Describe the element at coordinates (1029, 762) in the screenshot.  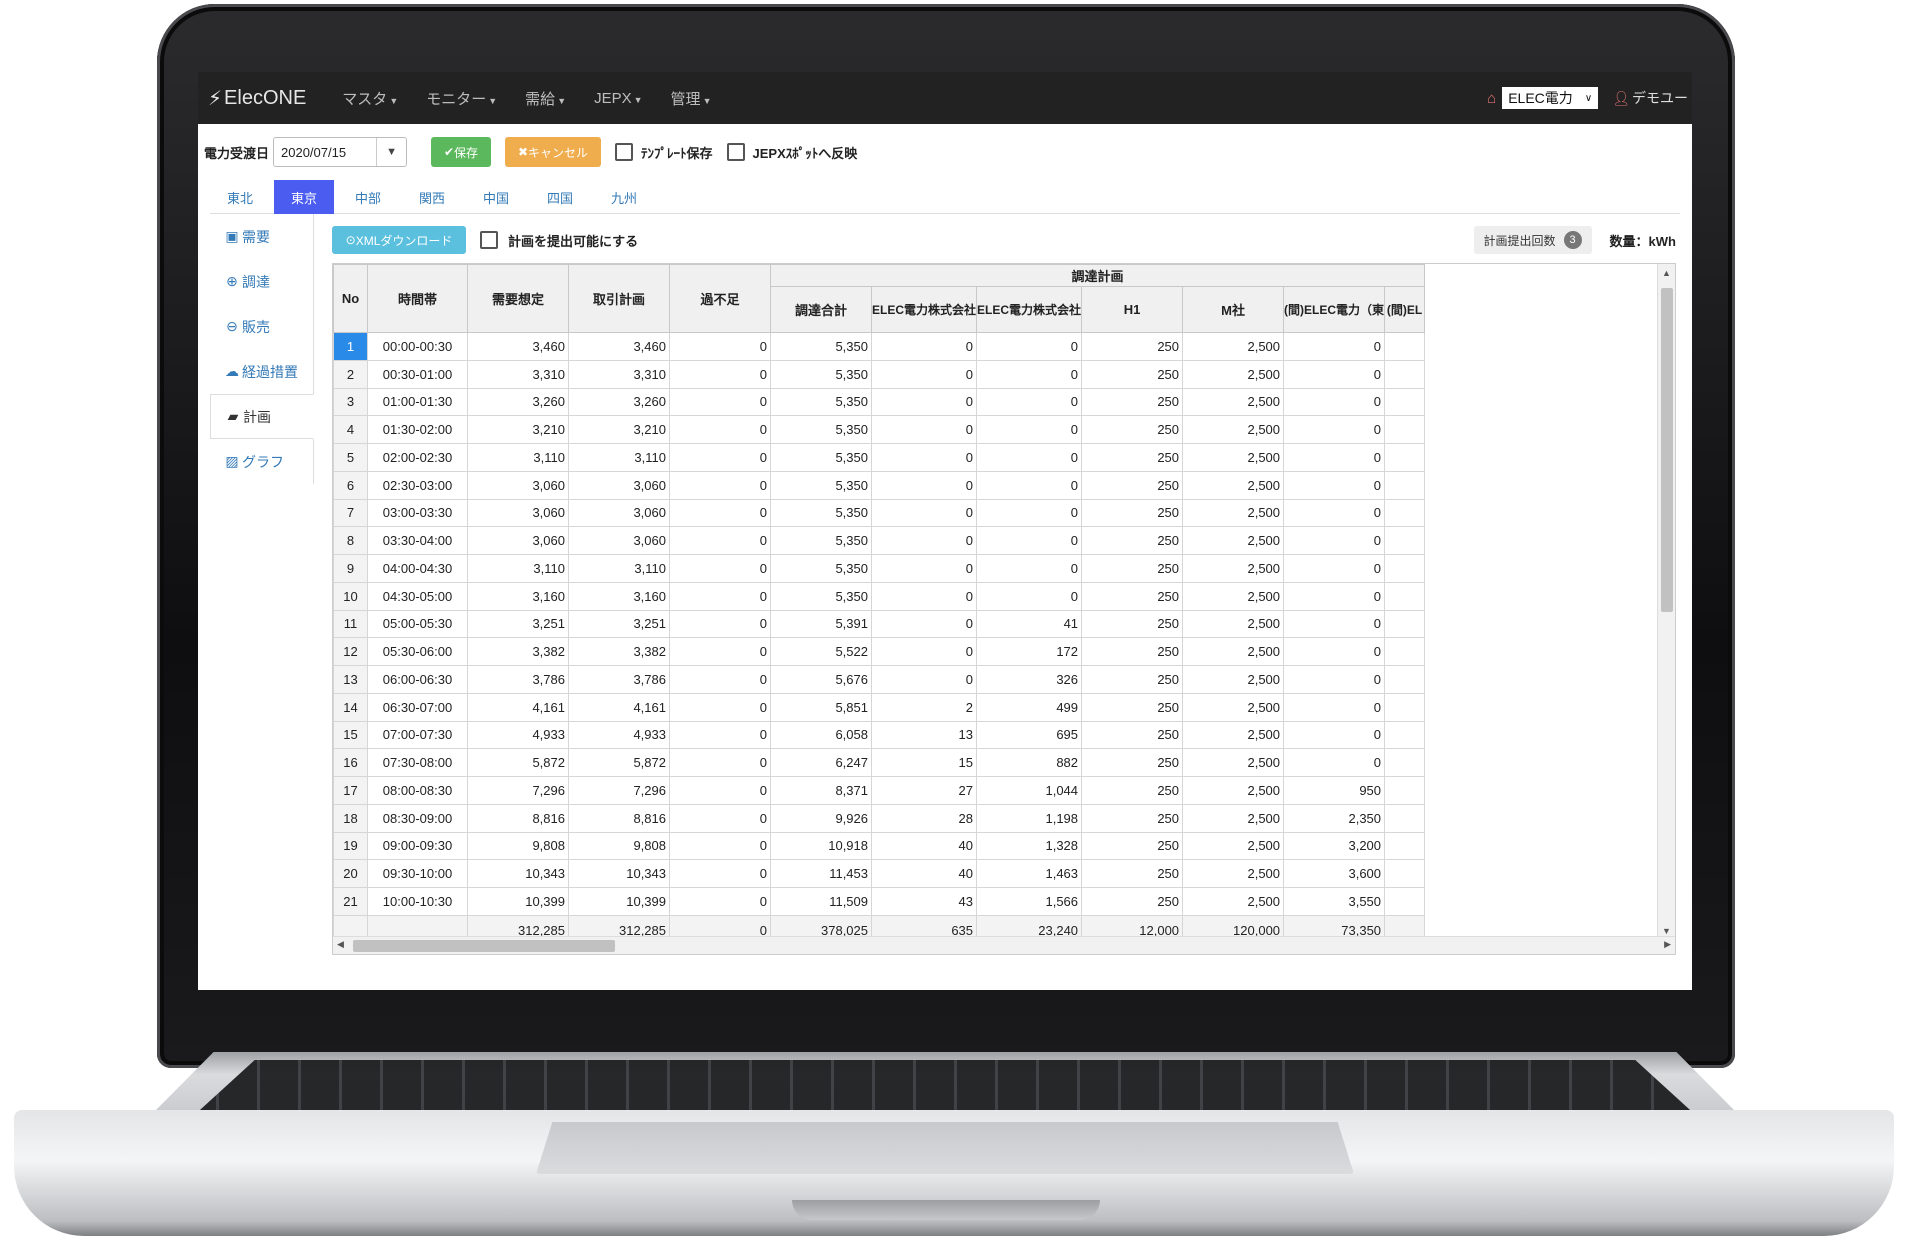
I see `cell-elec-2: 882` at that location.